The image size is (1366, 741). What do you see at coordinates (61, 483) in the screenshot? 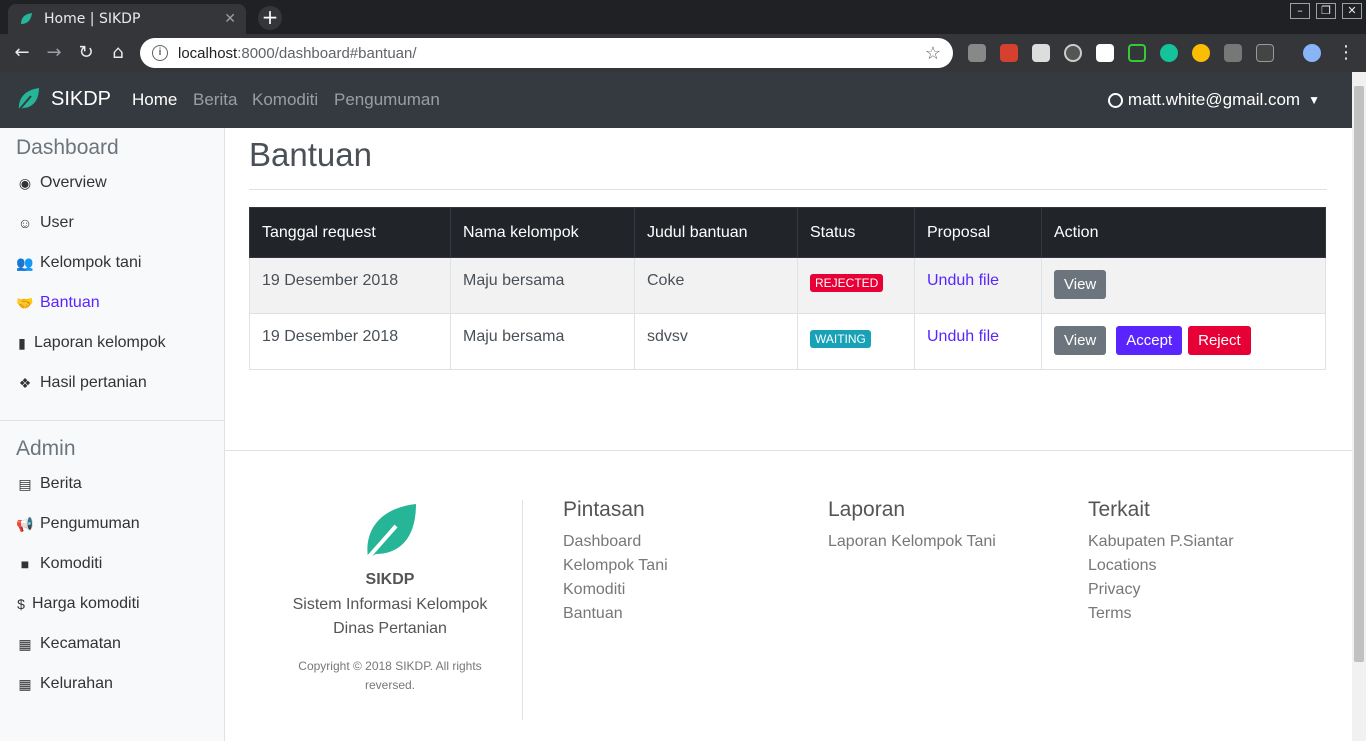
I see `sidebar-item-label: Berita` at bounding box center [61, 483].